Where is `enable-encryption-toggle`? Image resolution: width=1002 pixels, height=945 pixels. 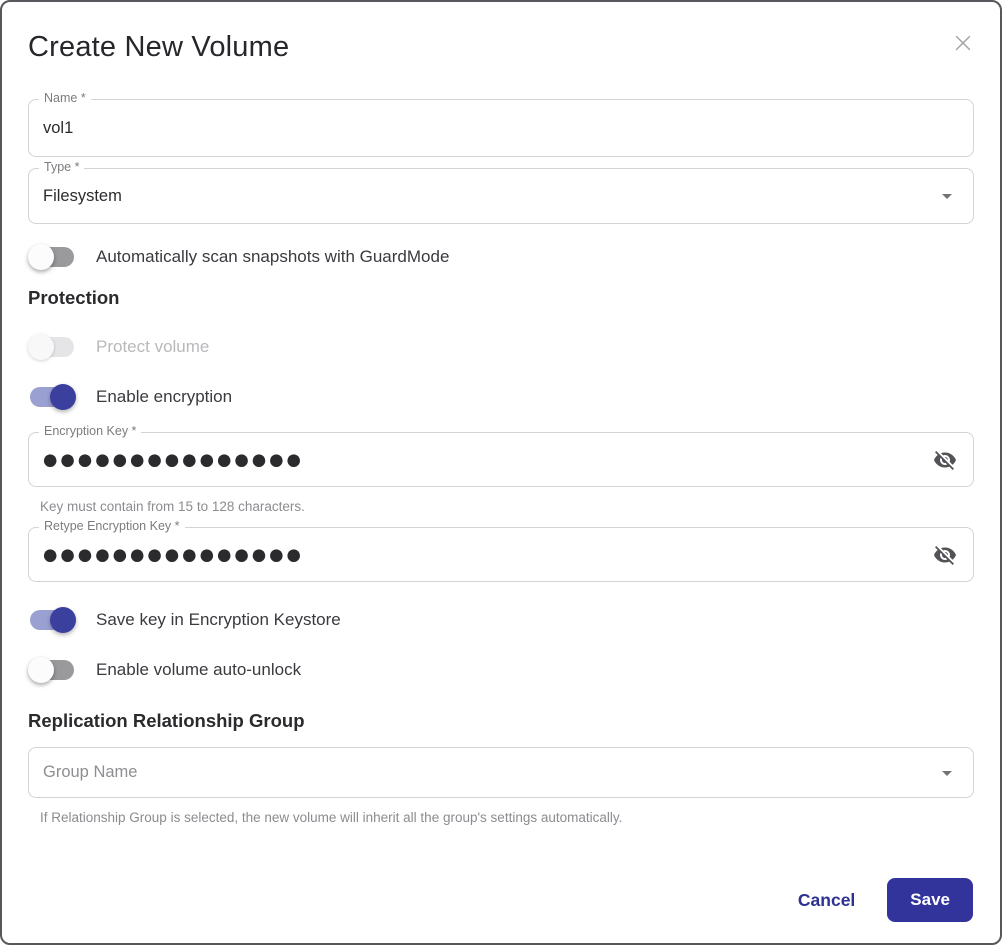 enable-encryption-toggle is located at coordinates (52, 397).